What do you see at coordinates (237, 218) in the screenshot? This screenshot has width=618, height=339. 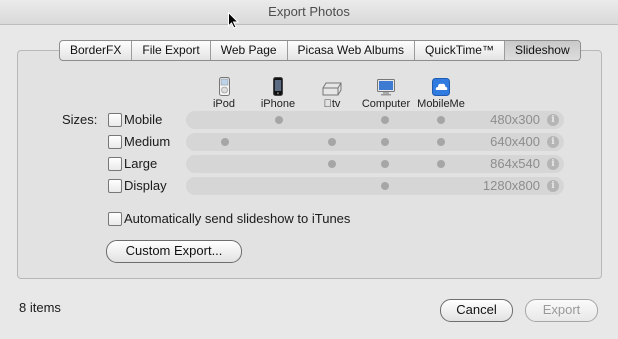 I see `auto-send-label: Automatically send slideshow to iTunes` at bounding box center [237, 218].